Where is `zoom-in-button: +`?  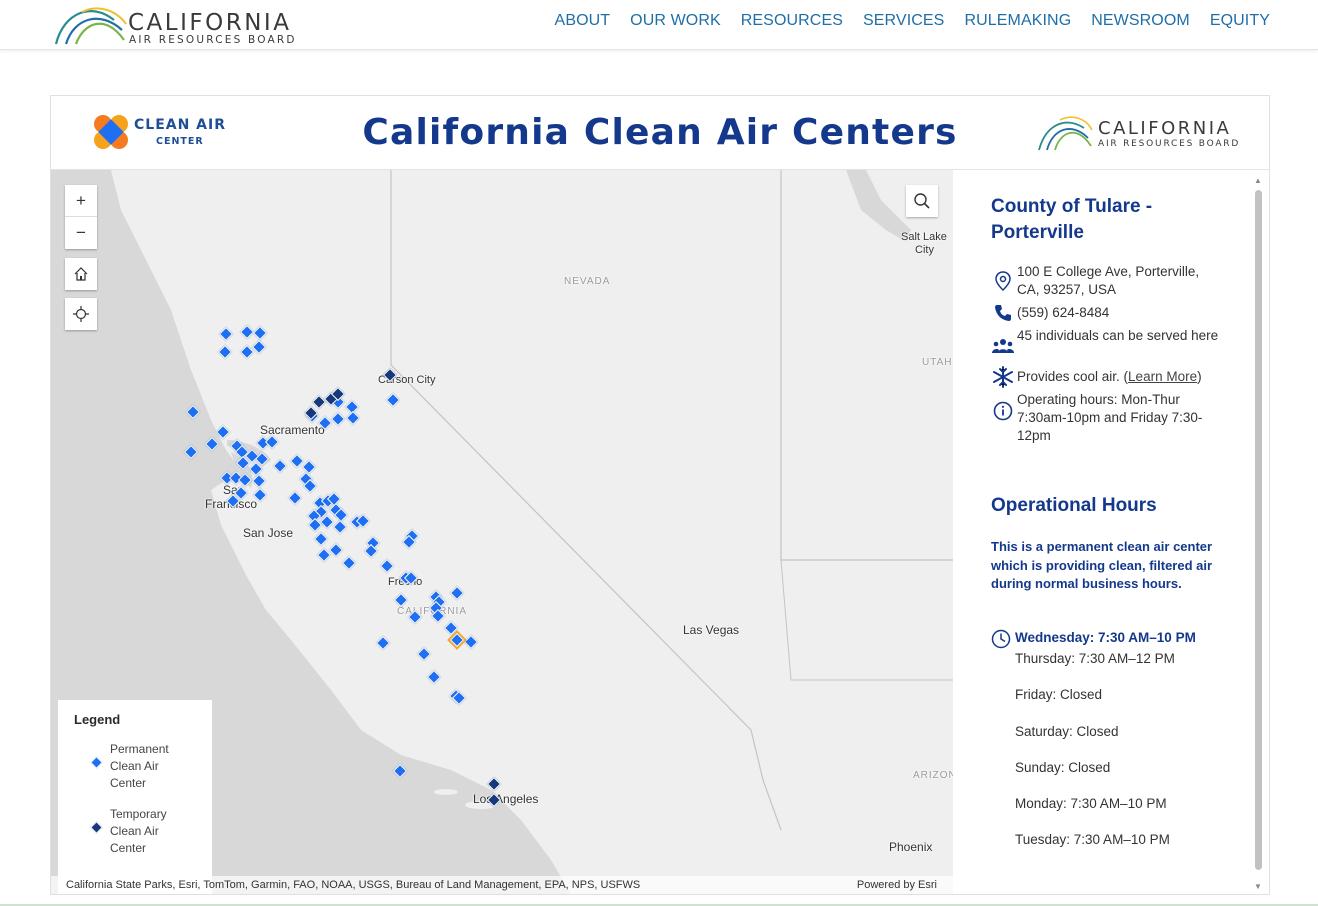
zoom-in-button: + is located at coordinates (81, 201).